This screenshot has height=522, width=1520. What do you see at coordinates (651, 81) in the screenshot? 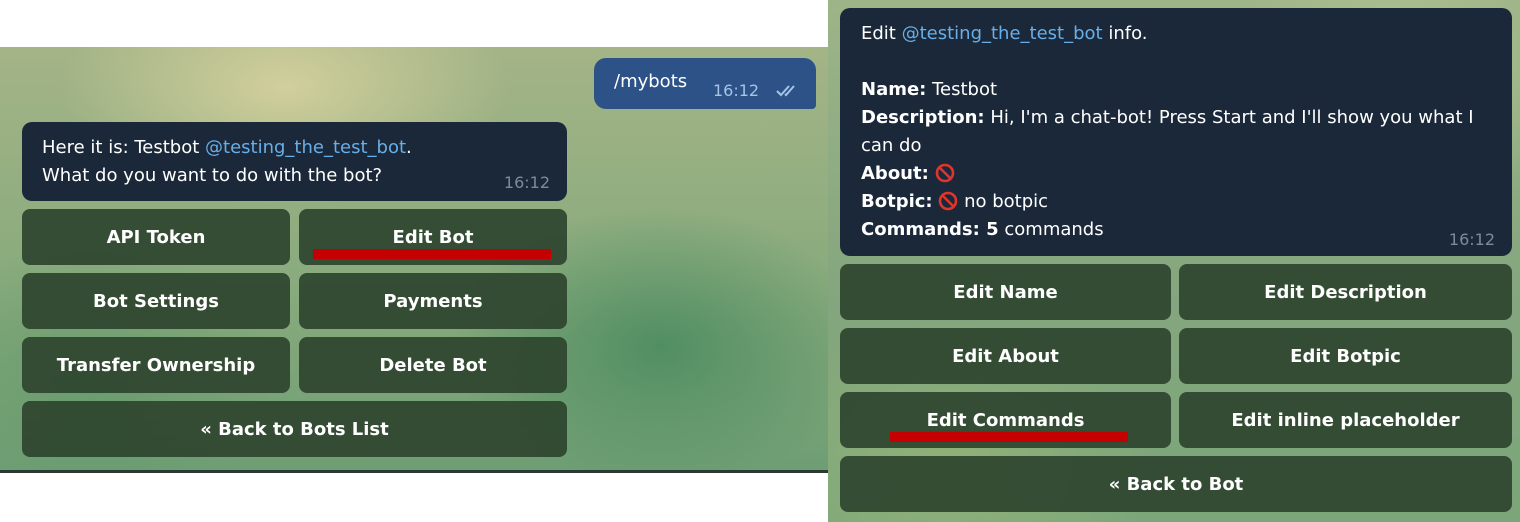
I see `outgoing-message-text: /mybots` at bounding box center [651, 81].